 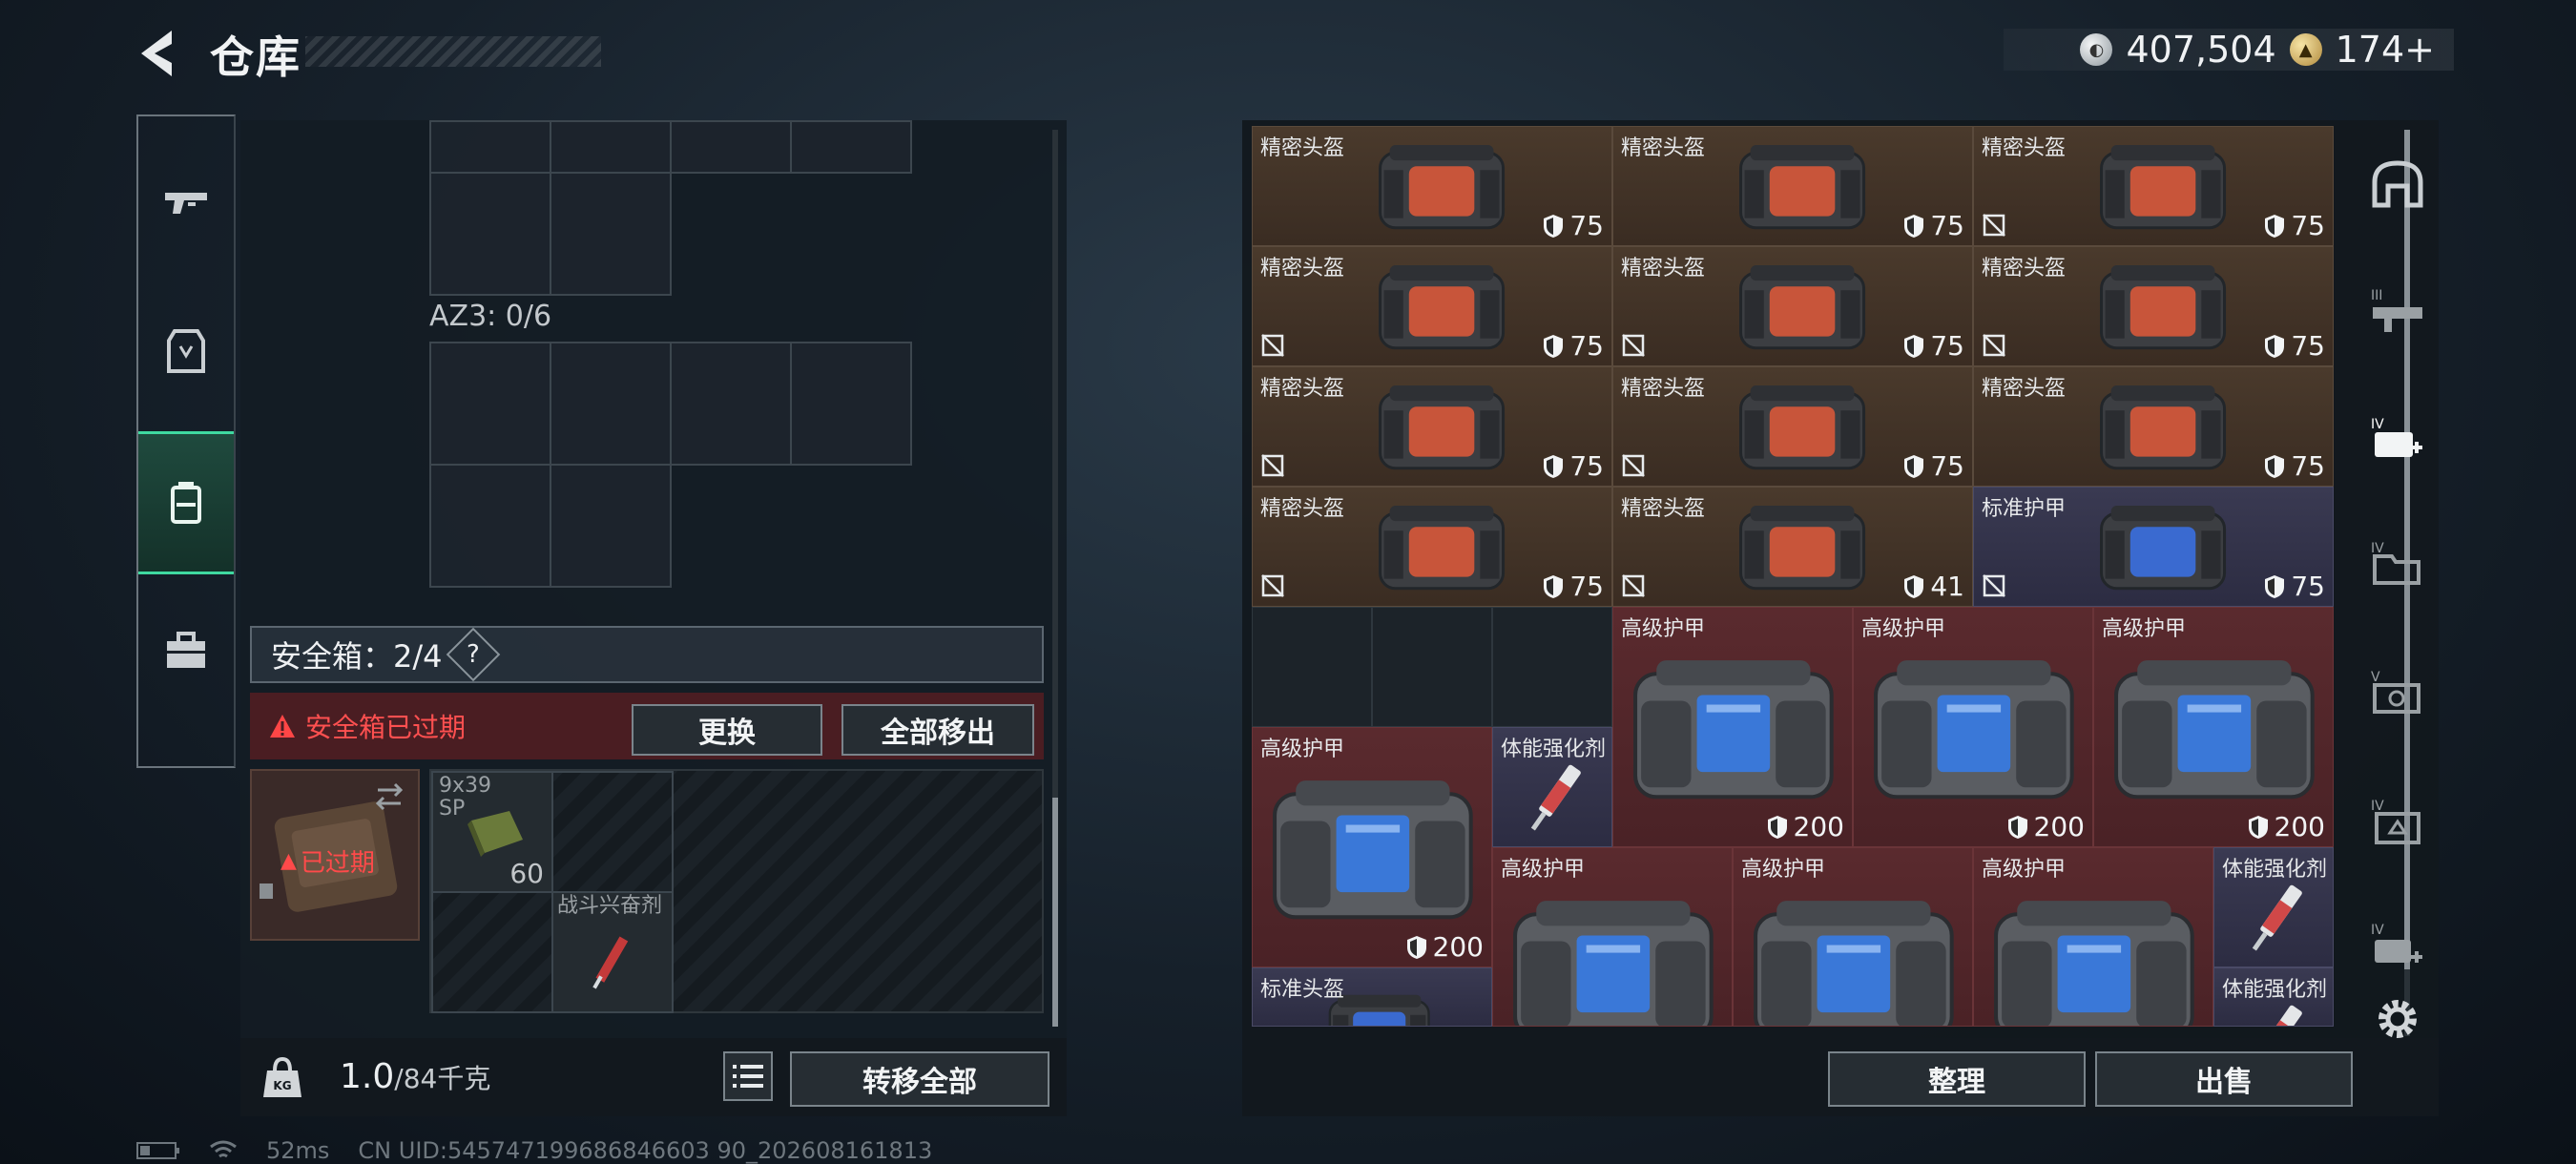 I want to click on inventory-item: 精密头盔 41, so click(x=1792, y=547).